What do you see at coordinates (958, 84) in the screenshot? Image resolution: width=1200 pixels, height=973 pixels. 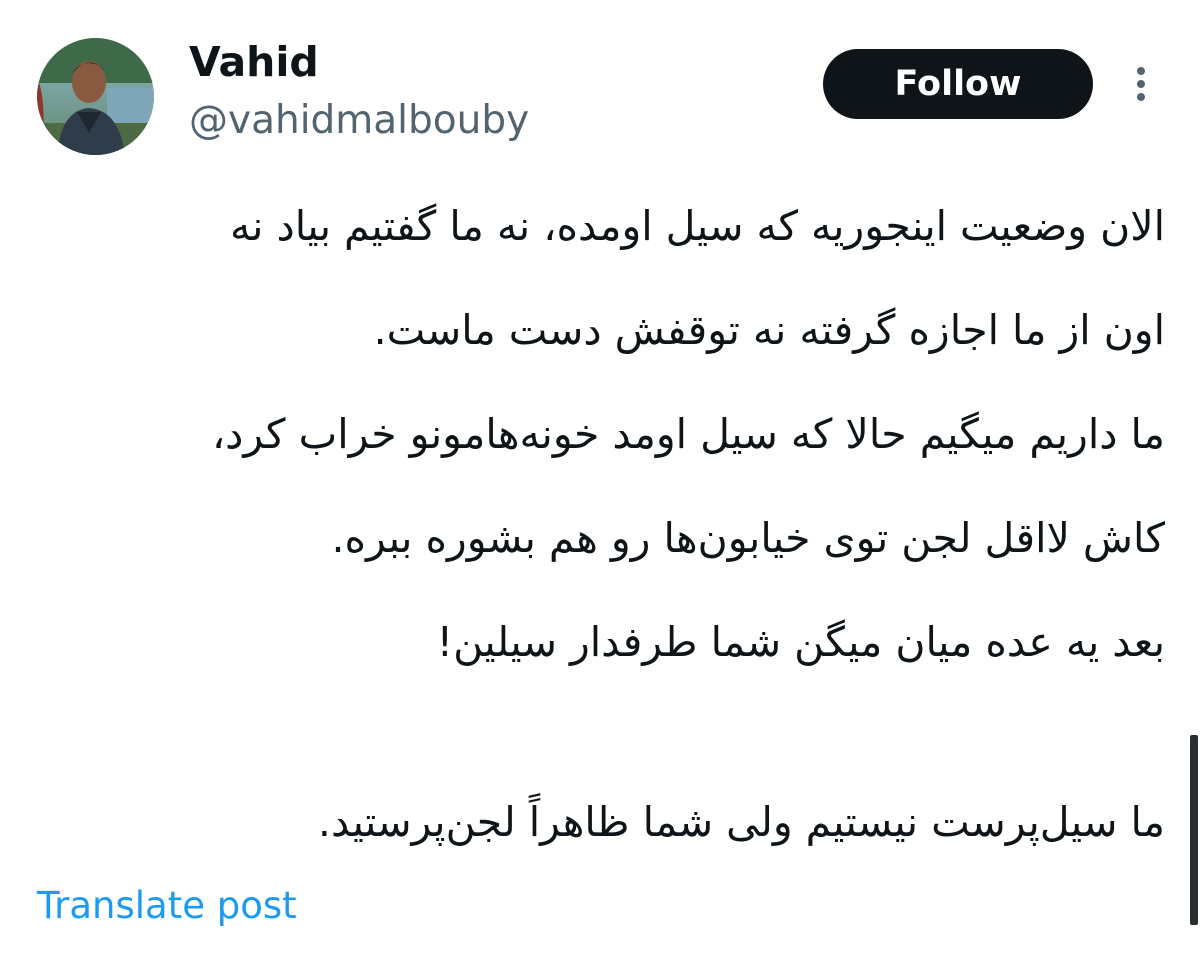 I see `follow-button: Follow` at bounding box center [958, 84].